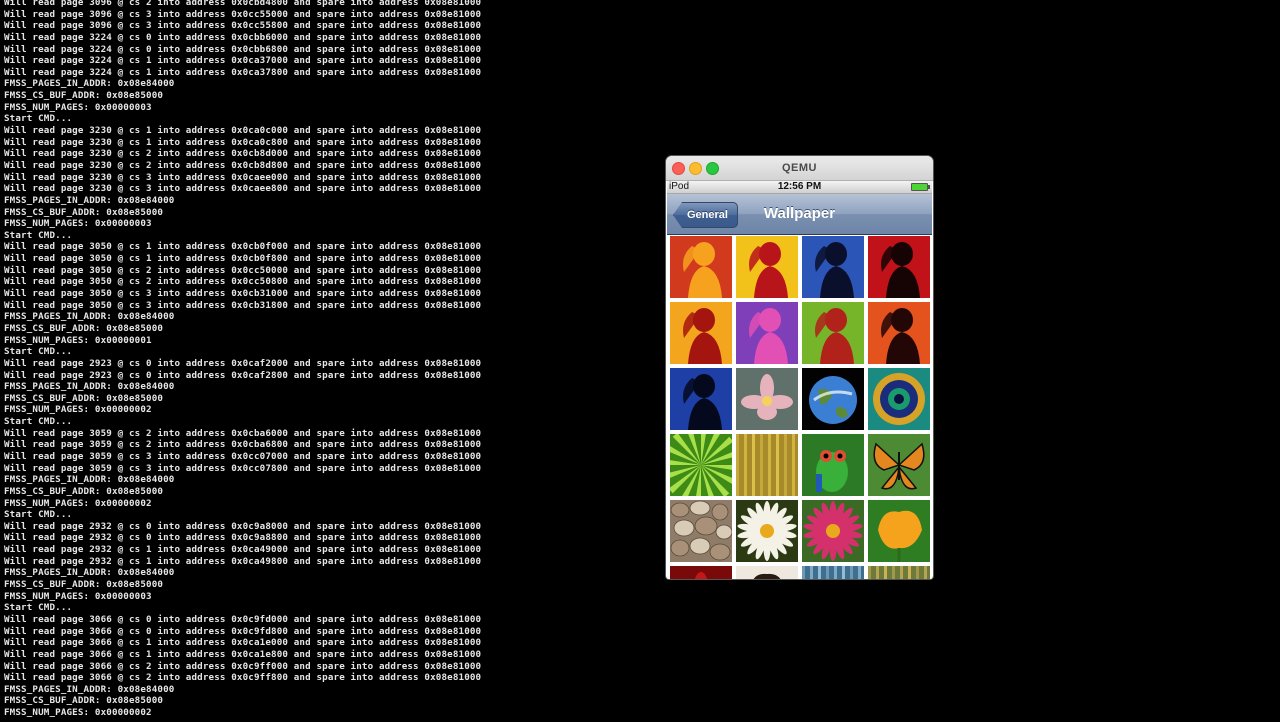  I want to click on wallpaper-thumbnail-golden-field, so click(899, 572).